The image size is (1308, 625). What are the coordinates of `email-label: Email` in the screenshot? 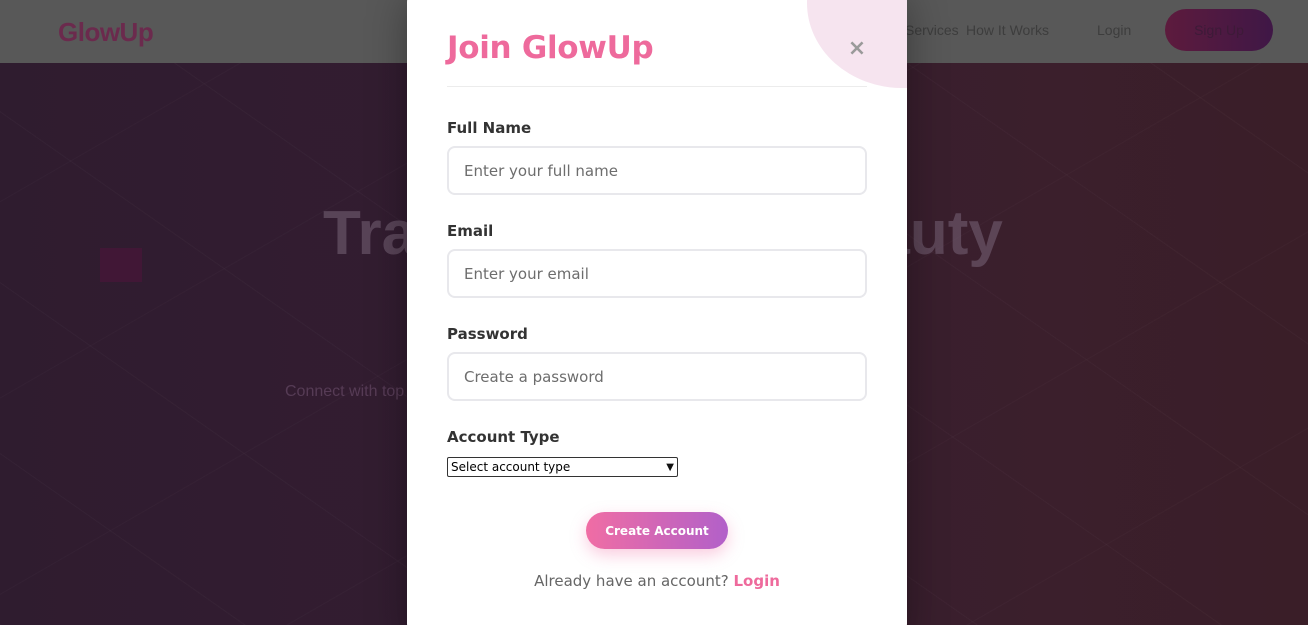 It's located at (470, 231).